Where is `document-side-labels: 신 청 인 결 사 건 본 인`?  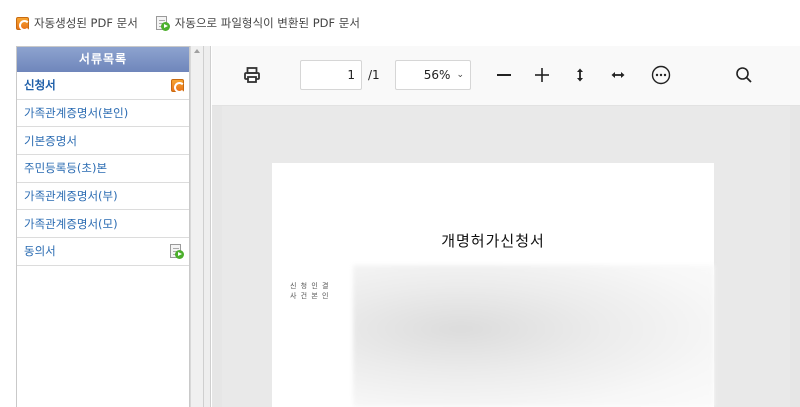
document-side-labels: 신 청 인 결 사 건 본 인 is located at coordinates (309, 291).